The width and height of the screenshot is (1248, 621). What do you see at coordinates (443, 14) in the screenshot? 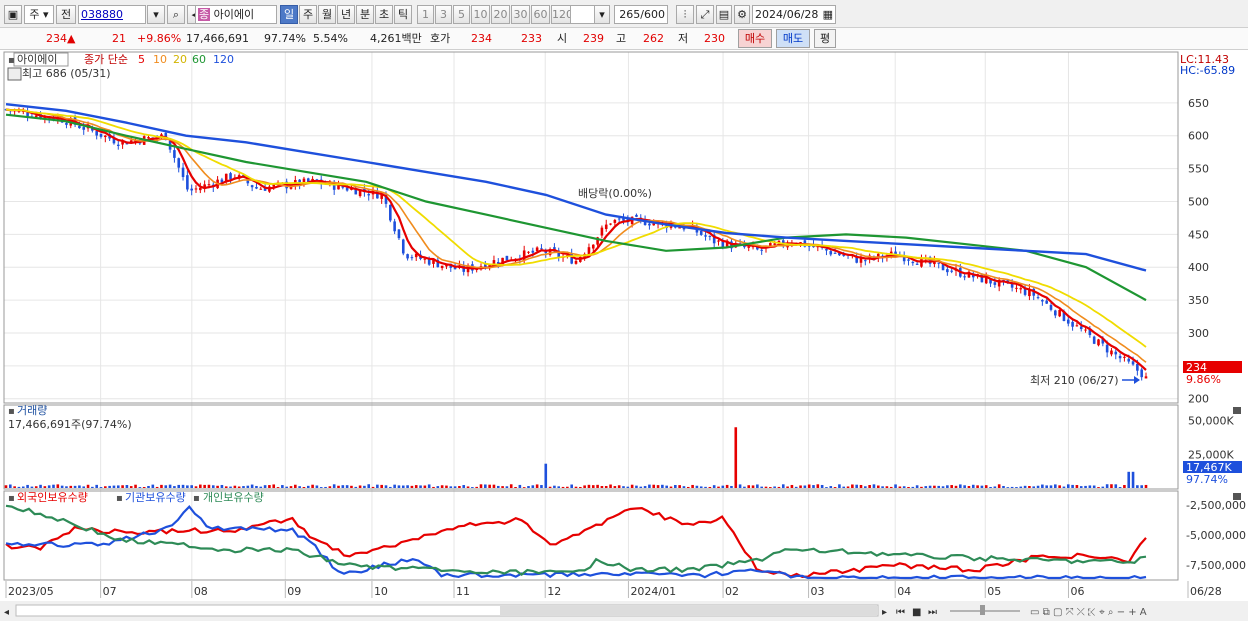
I see `interval-button-1: 3` at bounding box center [443, 14].